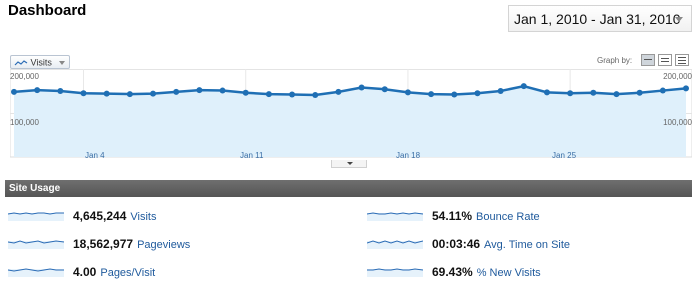 The height and width of the screenshot is (292, 700). What do you see at coordinates (178, 216) in the screenshot?
I see `metric-visits: 4,645,244 Visits` at bounding box center [178, 216].